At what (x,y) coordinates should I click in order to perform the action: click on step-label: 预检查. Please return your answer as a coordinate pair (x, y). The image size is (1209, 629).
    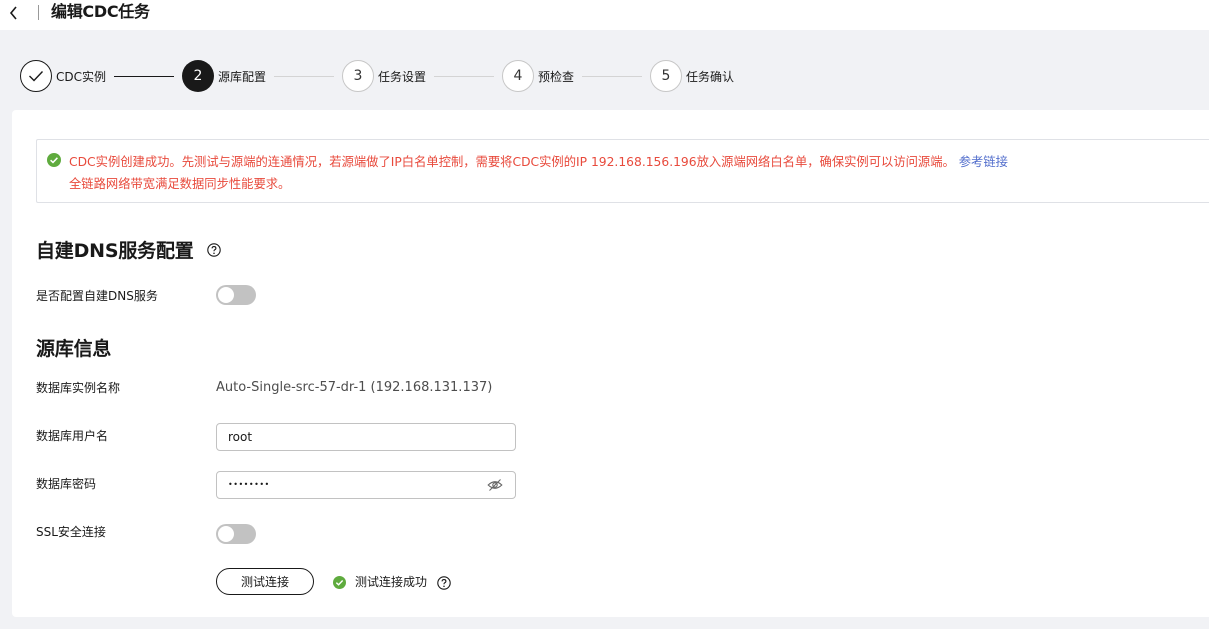
    Looking at the image, I should click on (556, 76).